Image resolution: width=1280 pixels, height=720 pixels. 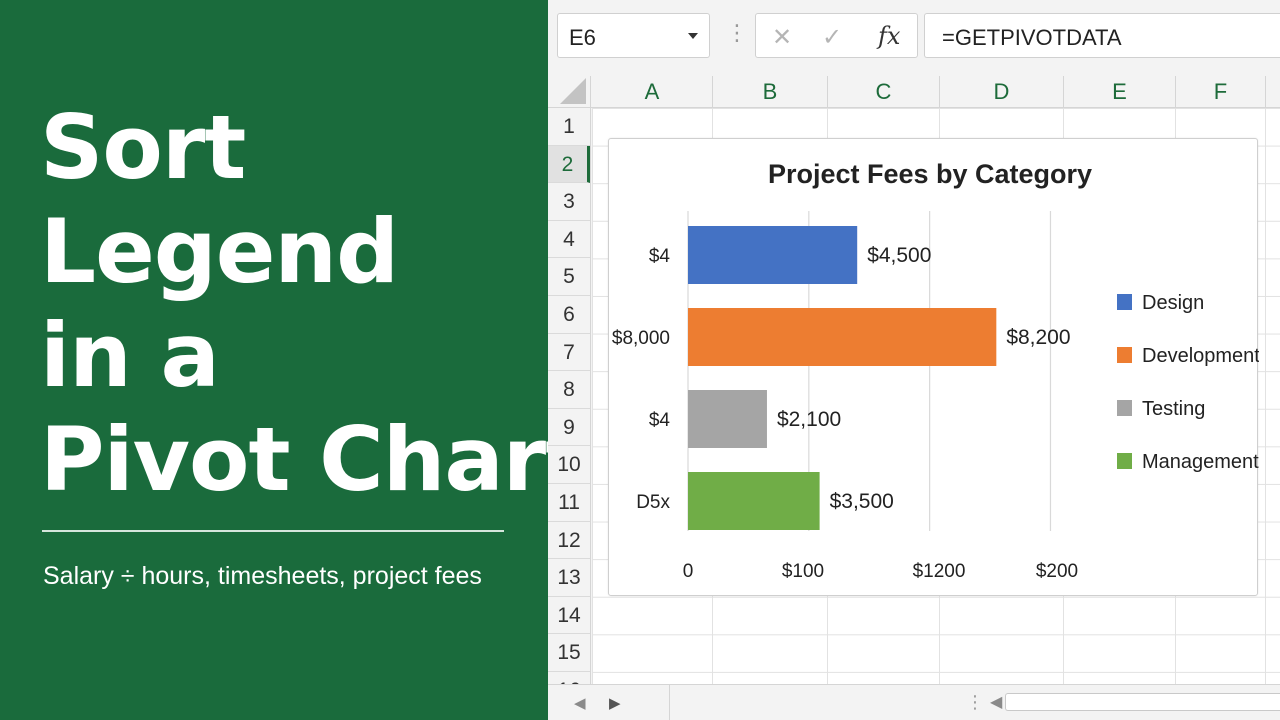 What do you see at coordinates (569, 616) in the screenshot?
I see `row-header: 14` at bounding box center [569, 616].